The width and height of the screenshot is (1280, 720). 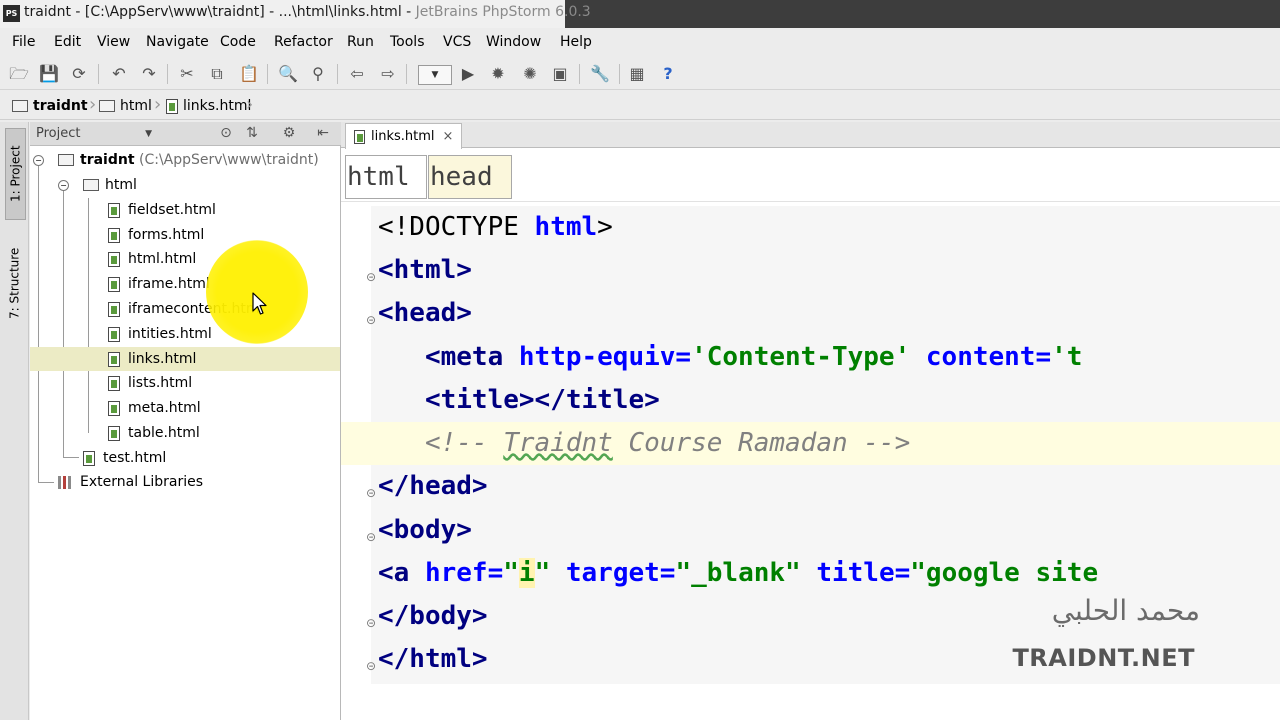 I want to click on title-bar-background, so click(x=922, y=14).